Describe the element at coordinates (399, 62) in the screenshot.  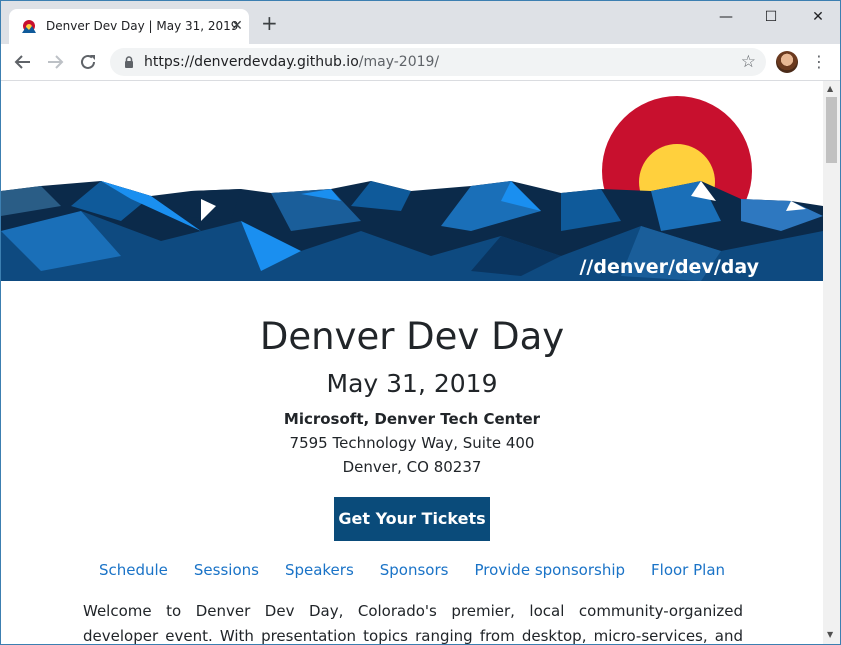
I see `url-path: /may-2019/` at that location.